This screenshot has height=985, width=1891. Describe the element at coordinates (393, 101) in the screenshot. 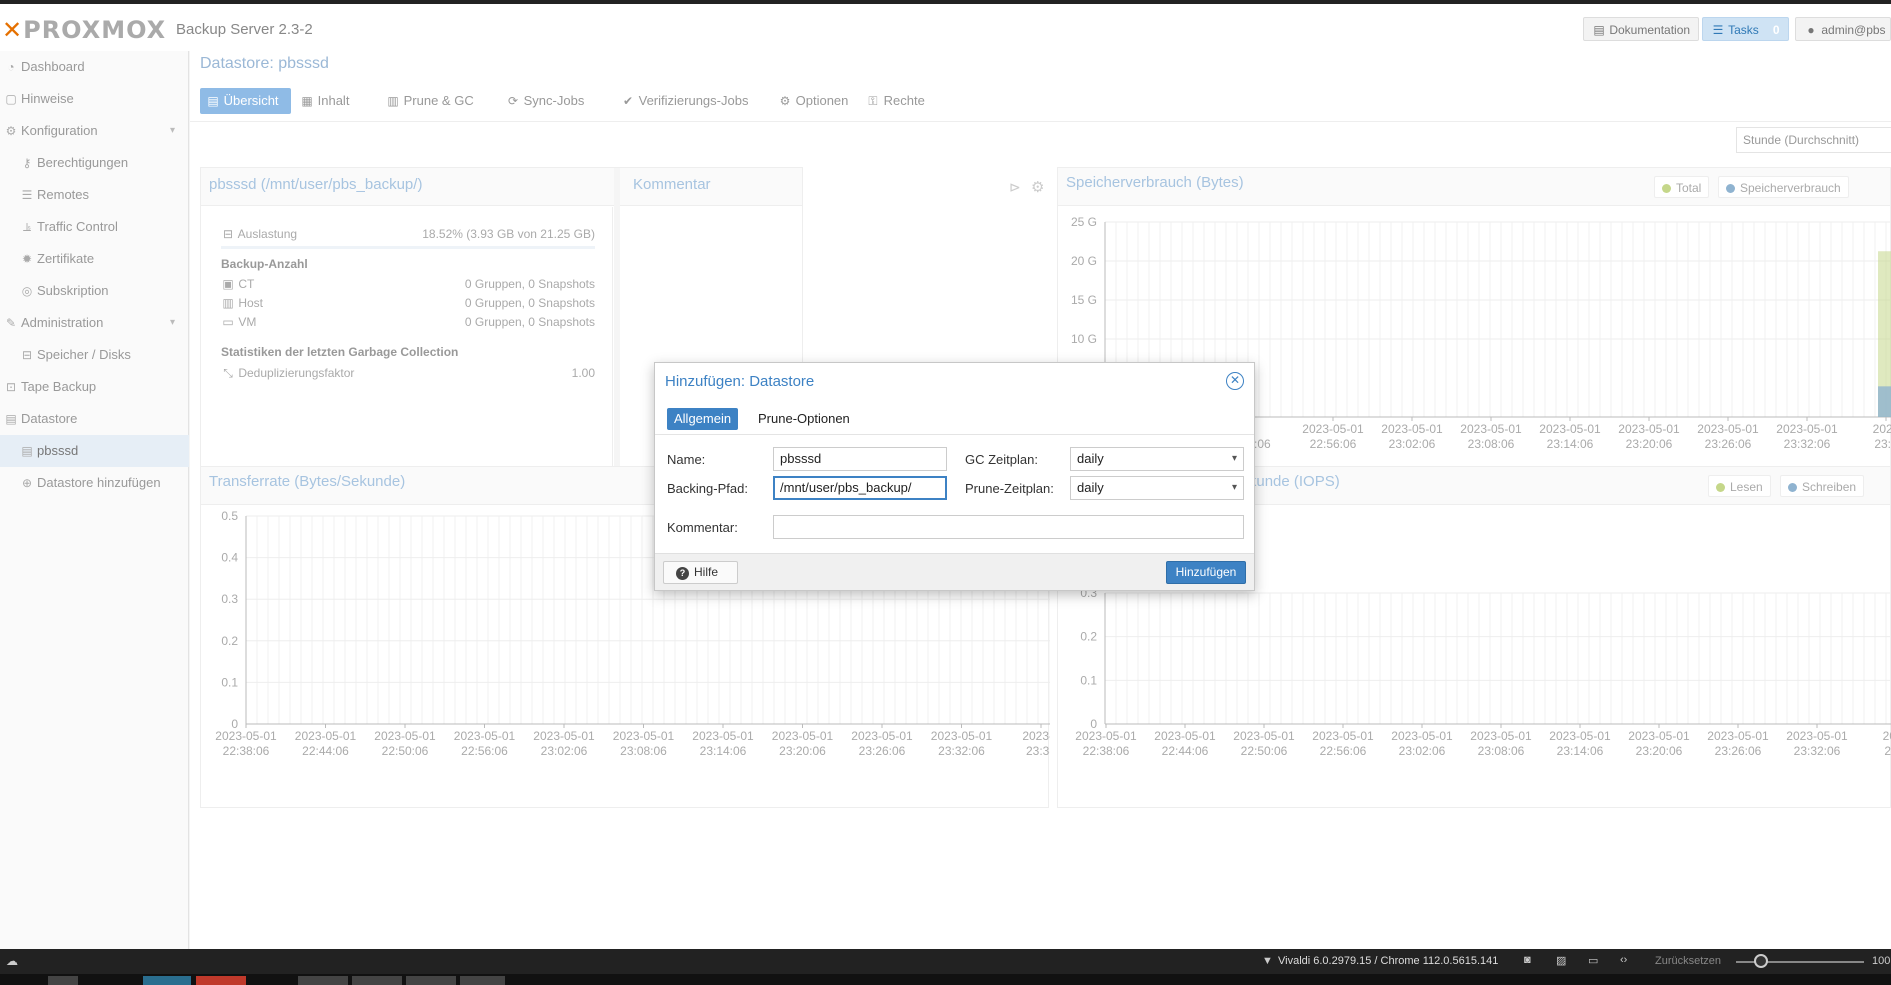

I see `trash-icon: ▥` at that location.